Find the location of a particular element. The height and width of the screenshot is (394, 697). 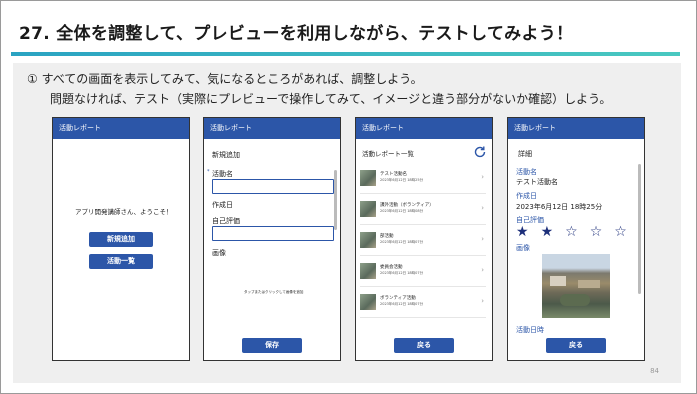

list-item: テスト活動名 2023年6月12日 18時25分 › is located at coordinates (423, 181).